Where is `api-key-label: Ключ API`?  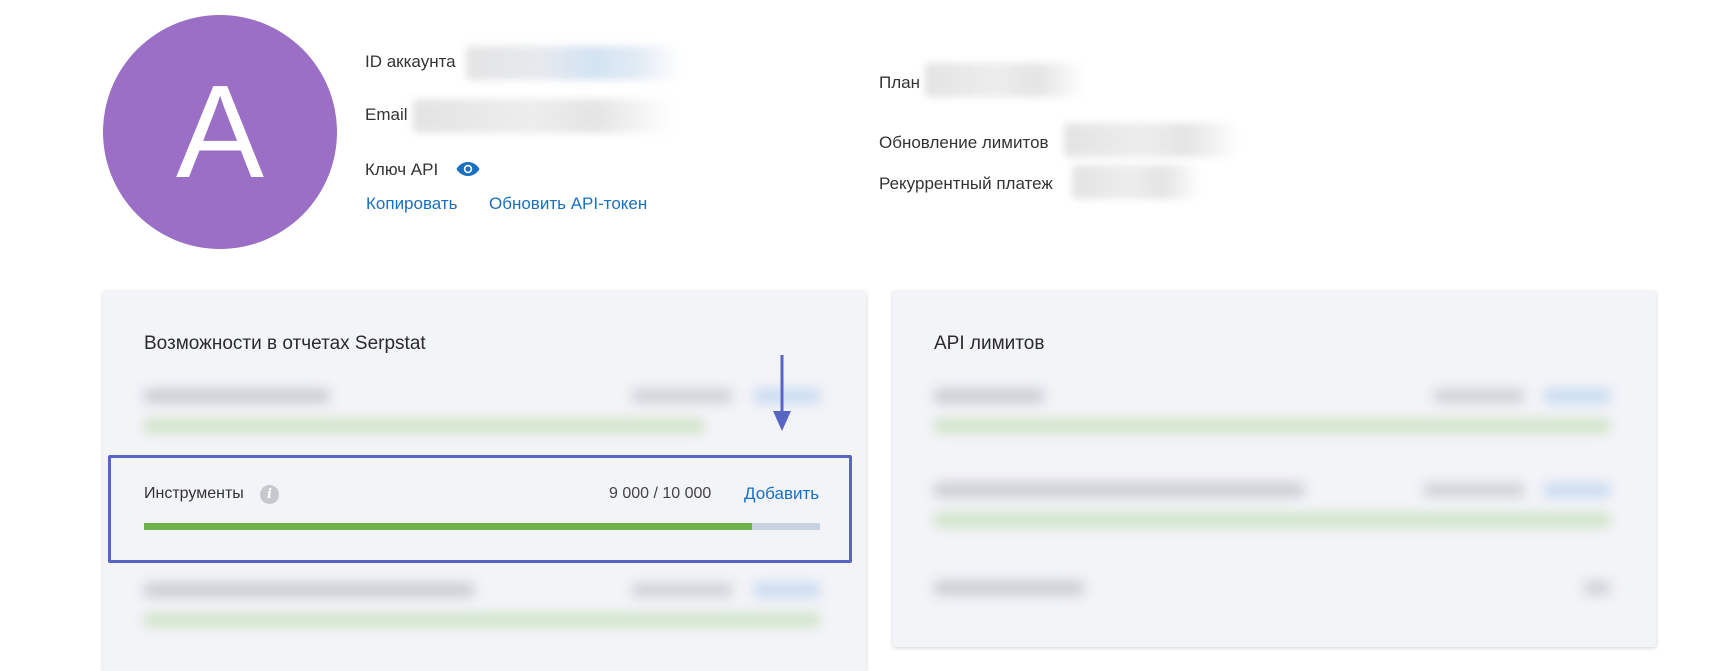 api-key-label: Ключ API is located at coordinates (402, 169).